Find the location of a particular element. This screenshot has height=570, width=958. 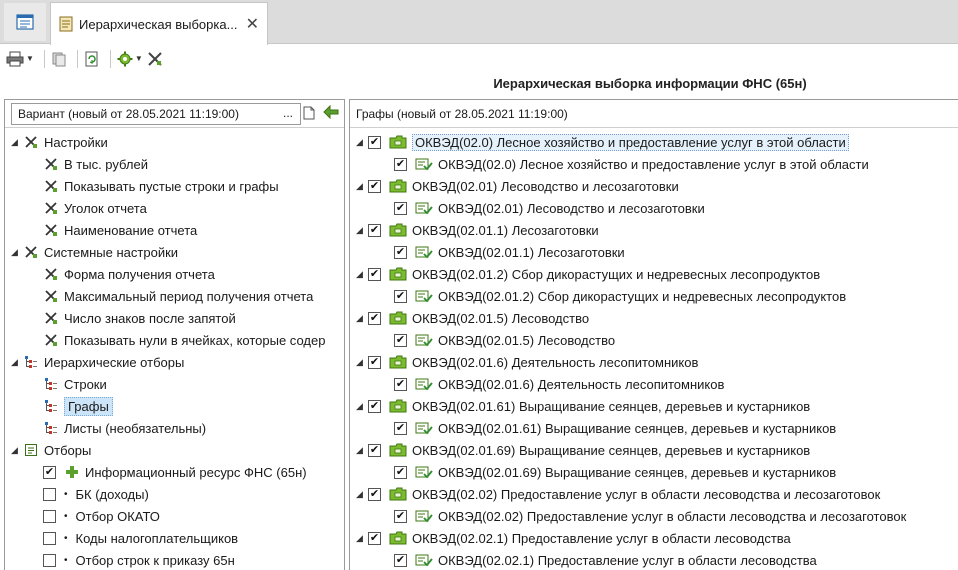

copy-button is located at coordinates (59, 59).